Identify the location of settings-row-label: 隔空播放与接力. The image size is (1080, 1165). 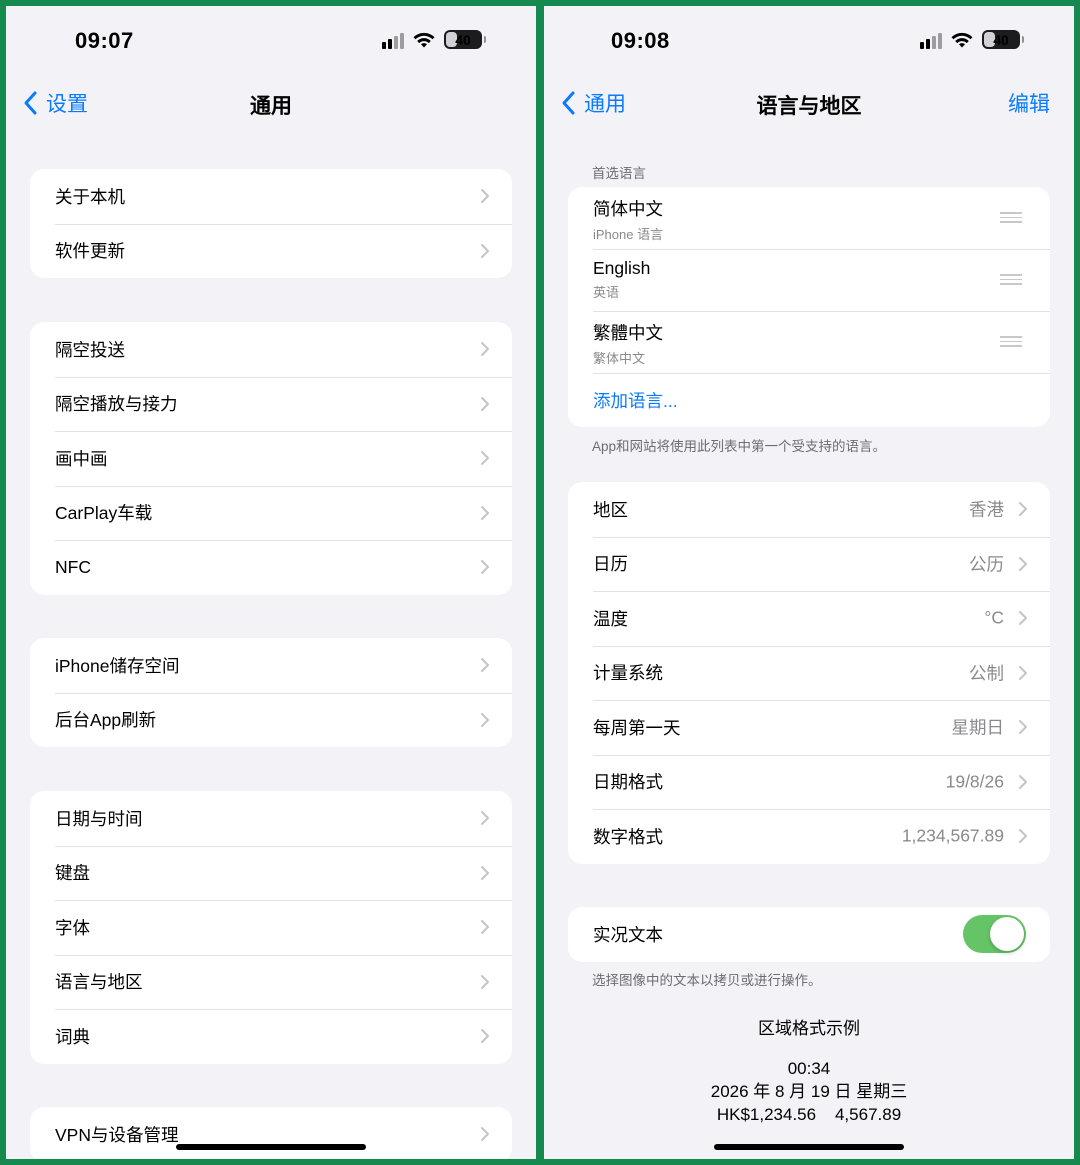
(116, 404).